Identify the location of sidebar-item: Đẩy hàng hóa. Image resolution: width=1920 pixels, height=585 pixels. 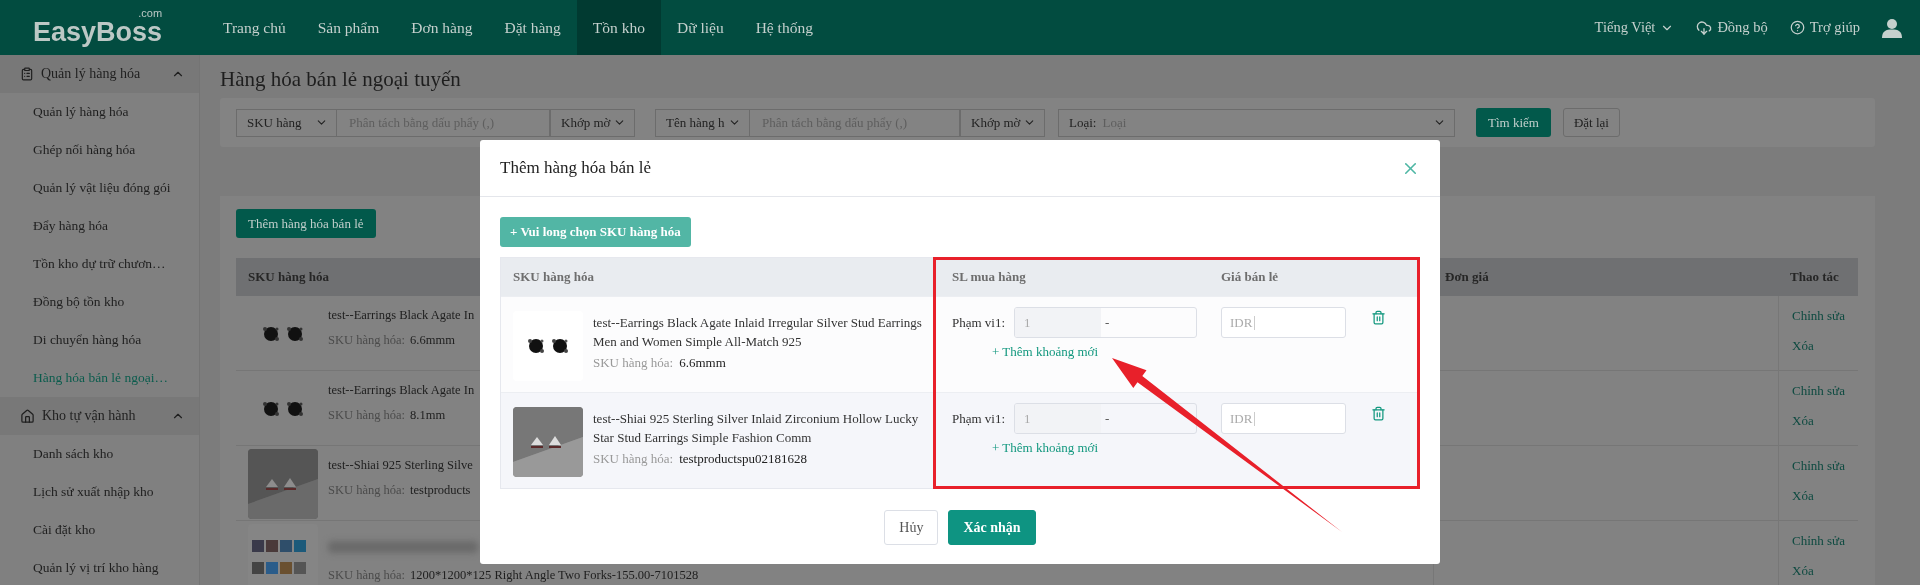
(99, 226).